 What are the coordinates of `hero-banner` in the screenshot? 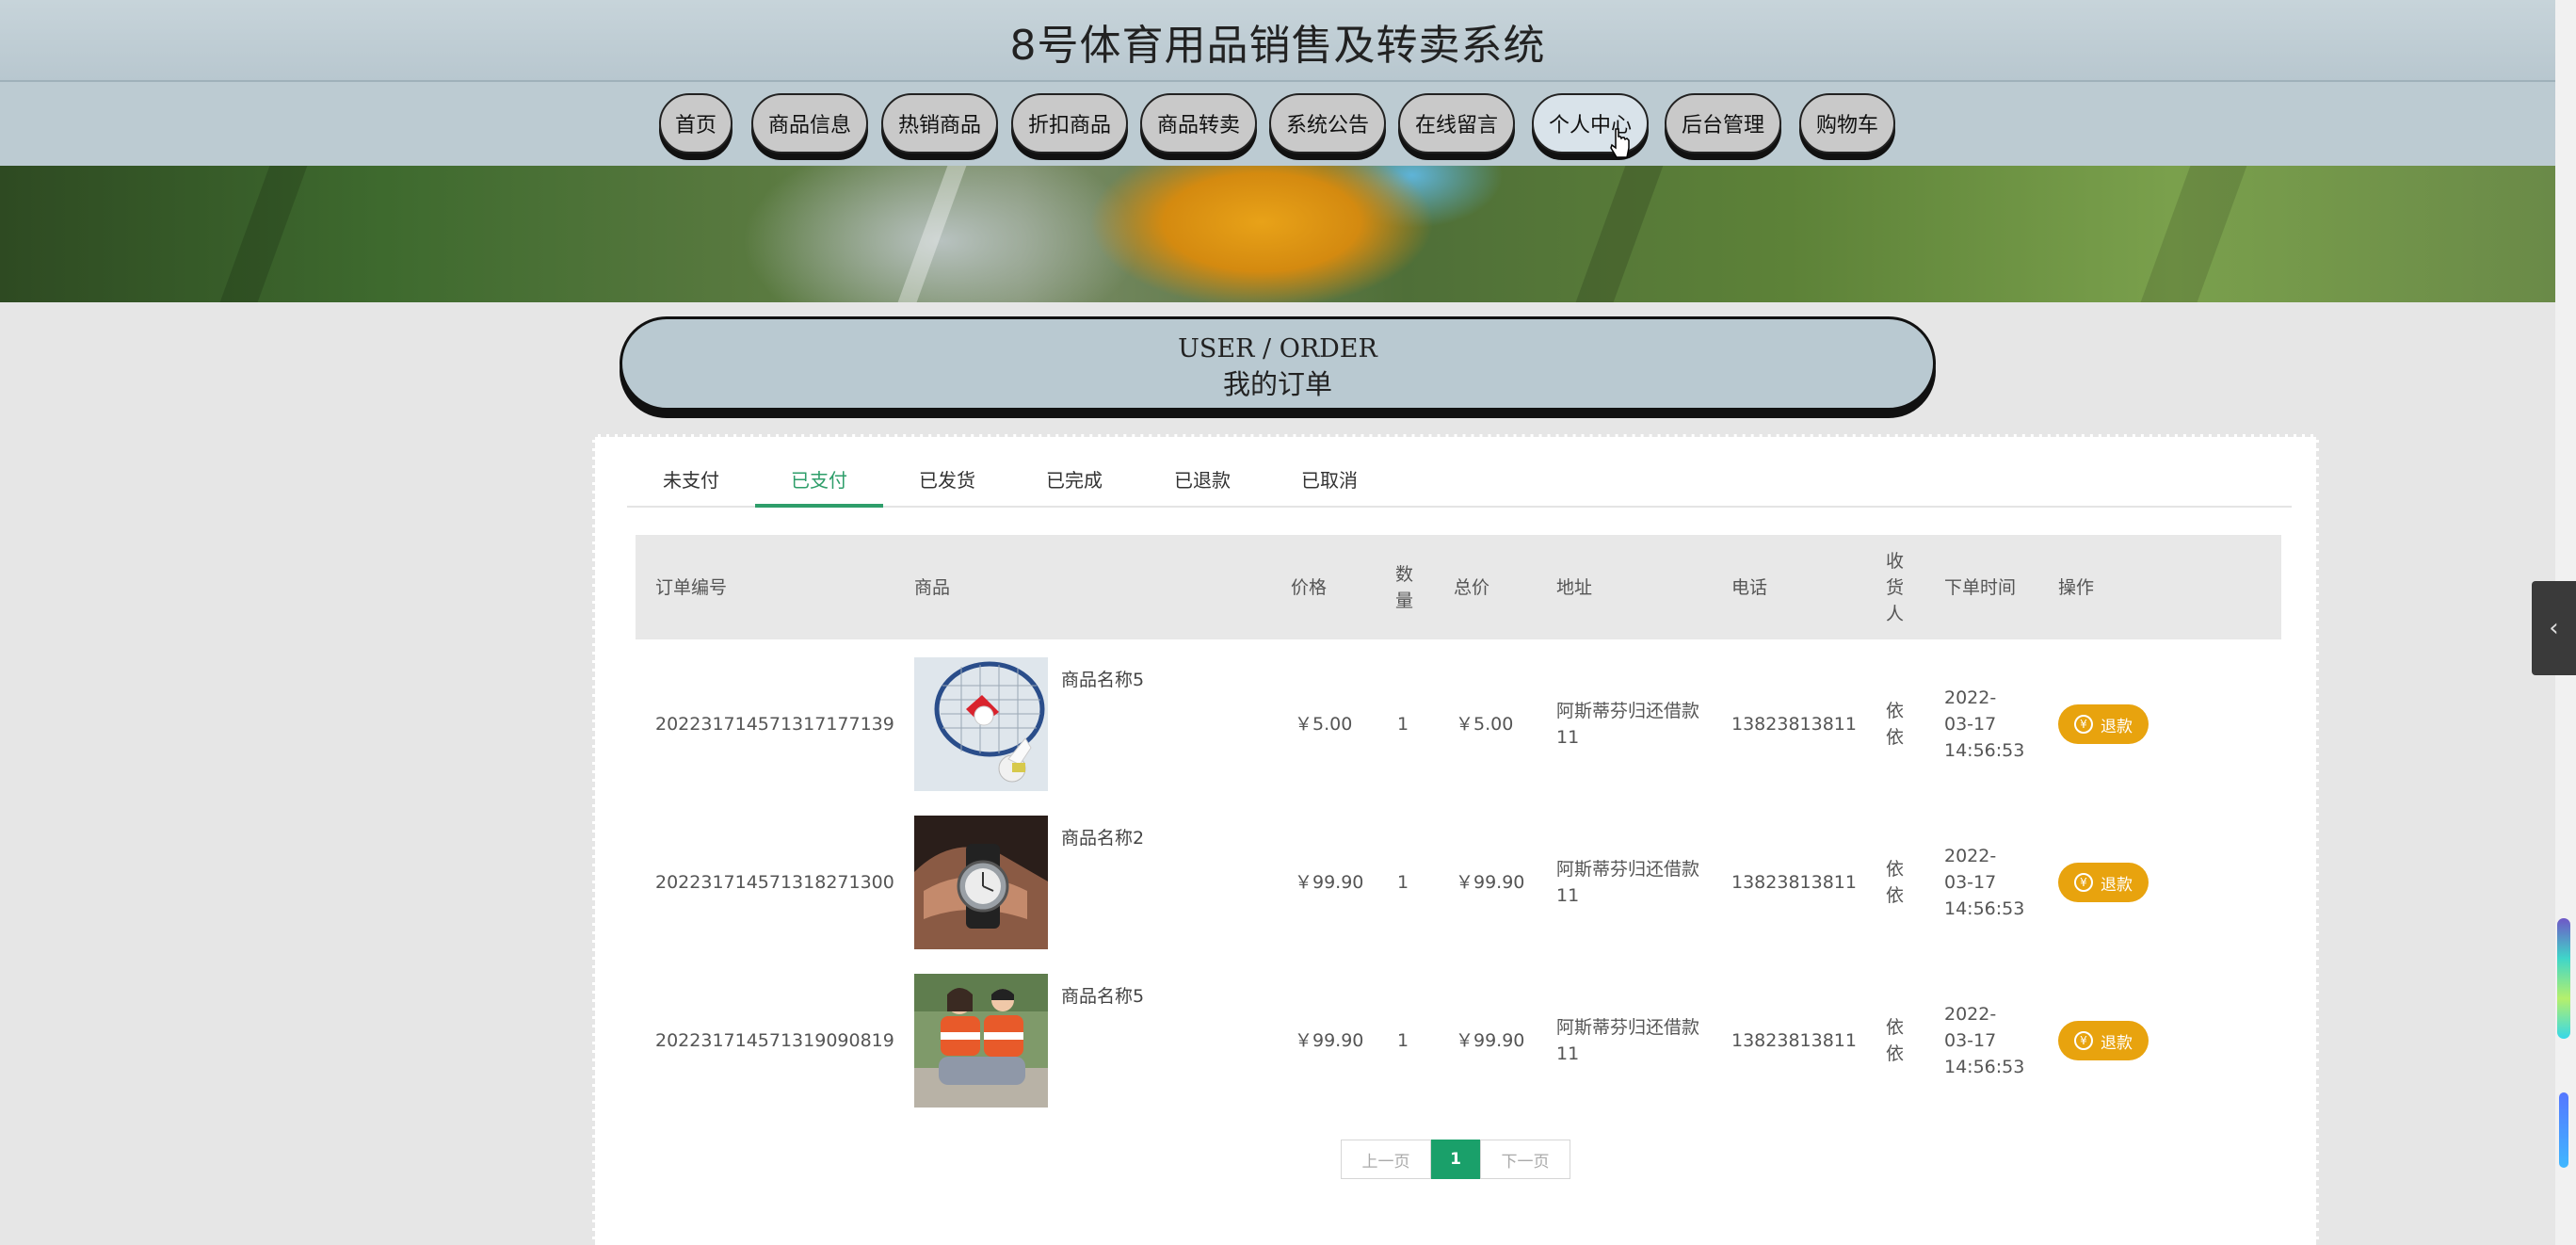 It's located at (1277, 234).